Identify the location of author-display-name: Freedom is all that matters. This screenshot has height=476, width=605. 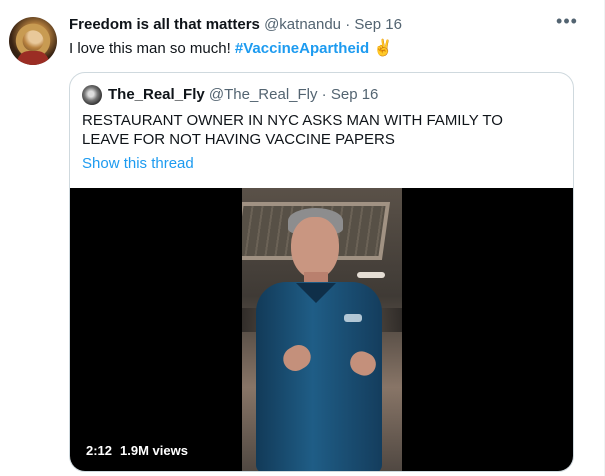
(164, 24).